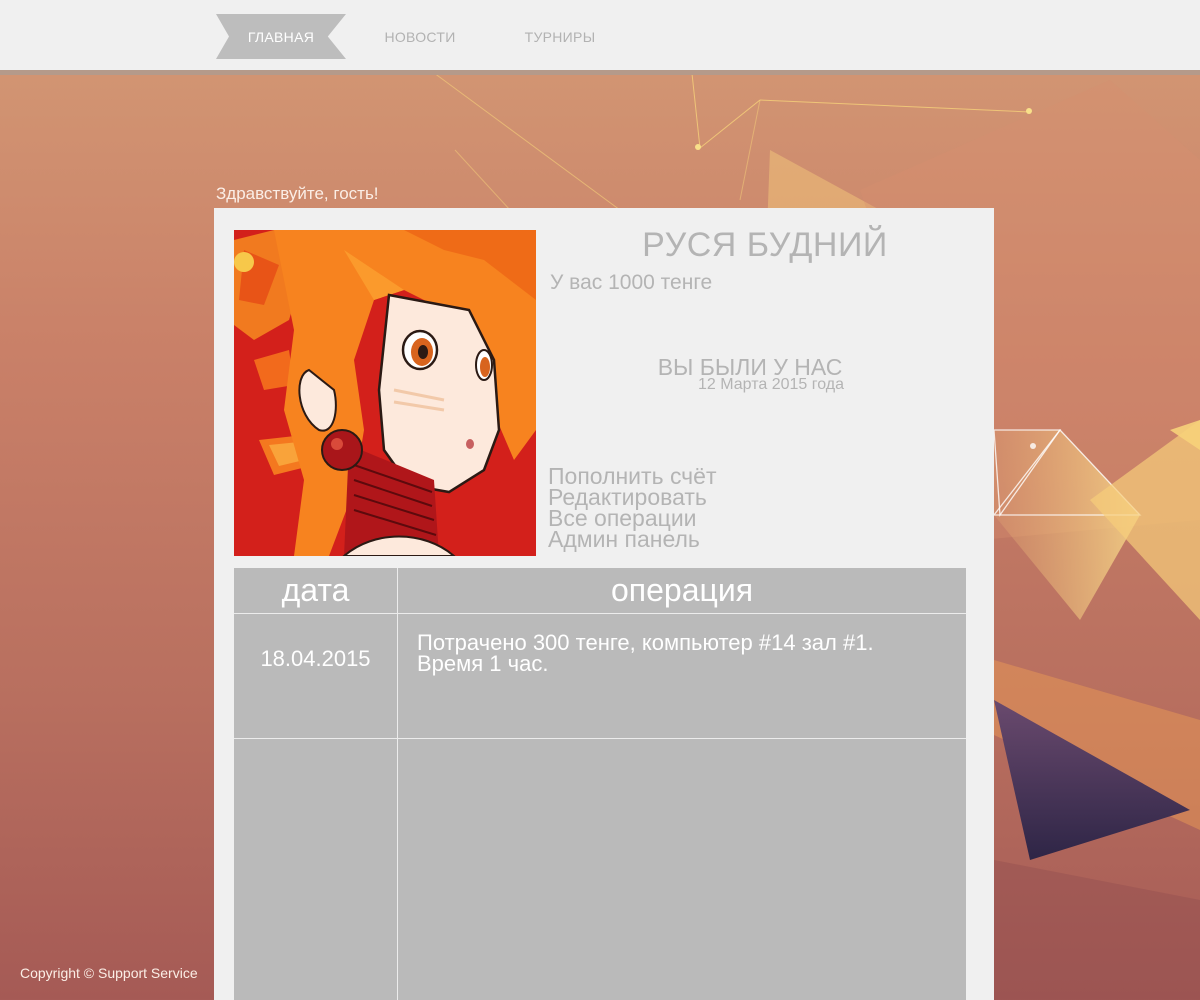  What do you see at coordinates (281, 36) in the screenshot?
I see `nav-tab-home: ГЛАВНАЯ` at bounding box center [281, 36].